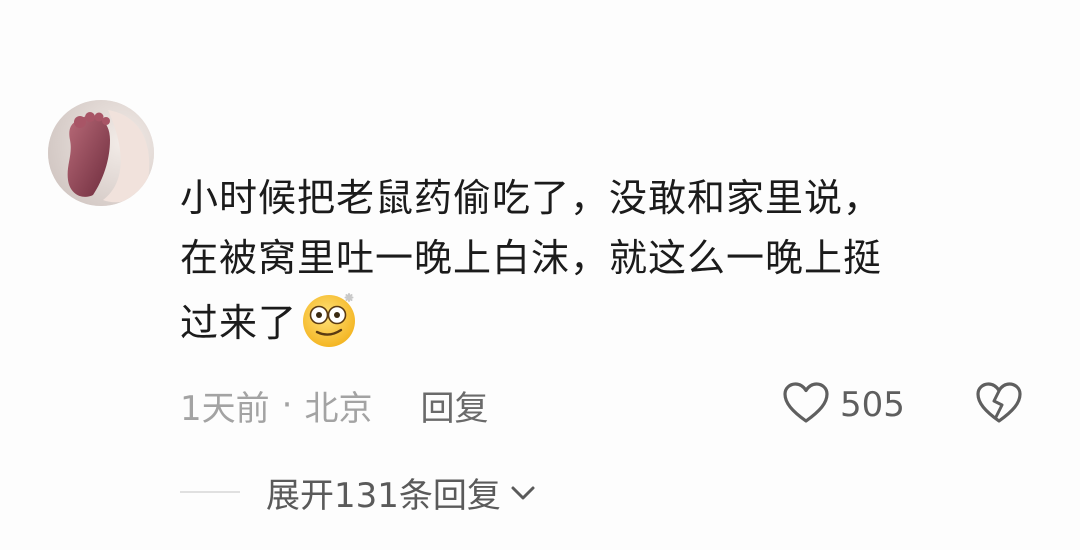 The height and width of the screenshot is (550, 1080). What do you see at coordinates (330, 327) in the screenshot?
I see `dizzy-face-emoji-icon` at bounding box center [330, 327].